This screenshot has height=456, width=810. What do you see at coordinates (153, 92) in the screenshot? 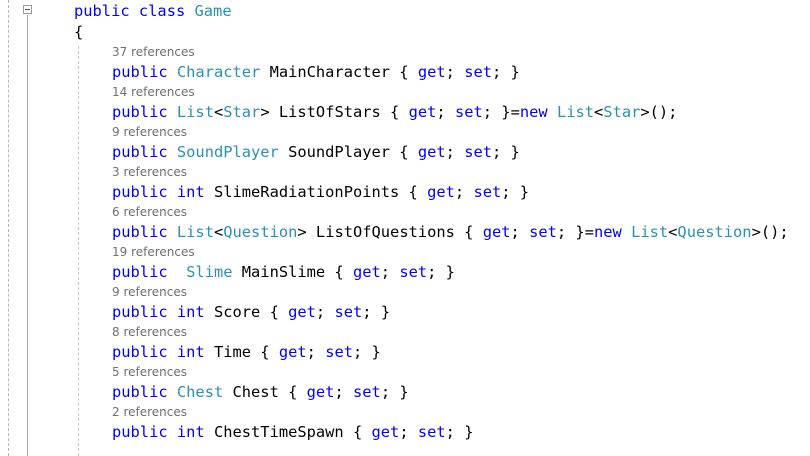
I see `codelens-references: 14 references` at bounding box center [153, 92].